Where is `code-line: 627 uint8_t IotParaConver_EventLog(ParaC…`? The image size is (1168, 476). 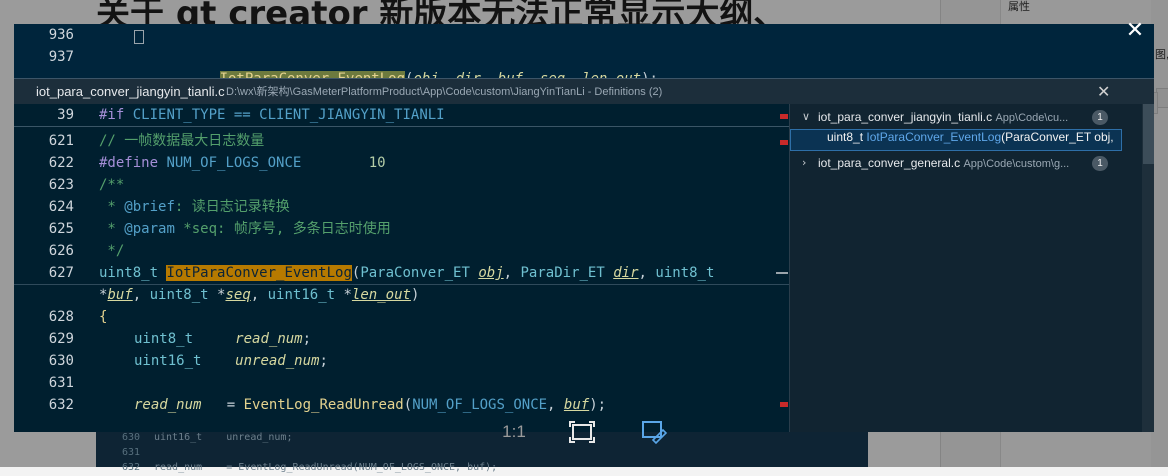
code-line: 627 uint8_t IotParaConver_EventLog(ParaC… is located at coordinates (401, 273).